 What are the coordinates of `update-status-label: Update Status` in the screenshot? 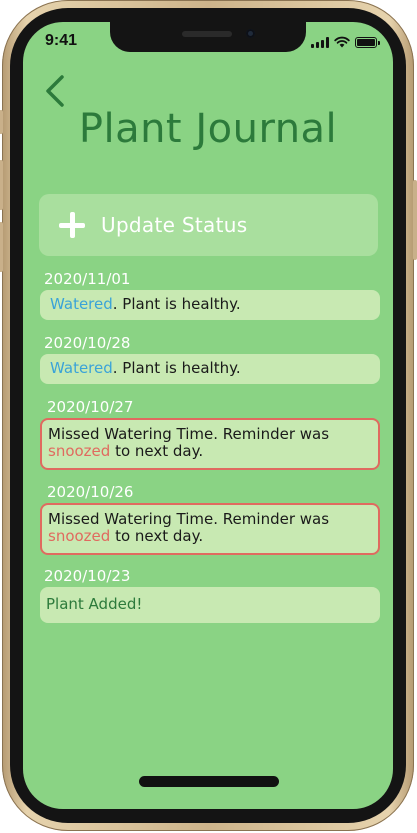 It's located at (174, 225).